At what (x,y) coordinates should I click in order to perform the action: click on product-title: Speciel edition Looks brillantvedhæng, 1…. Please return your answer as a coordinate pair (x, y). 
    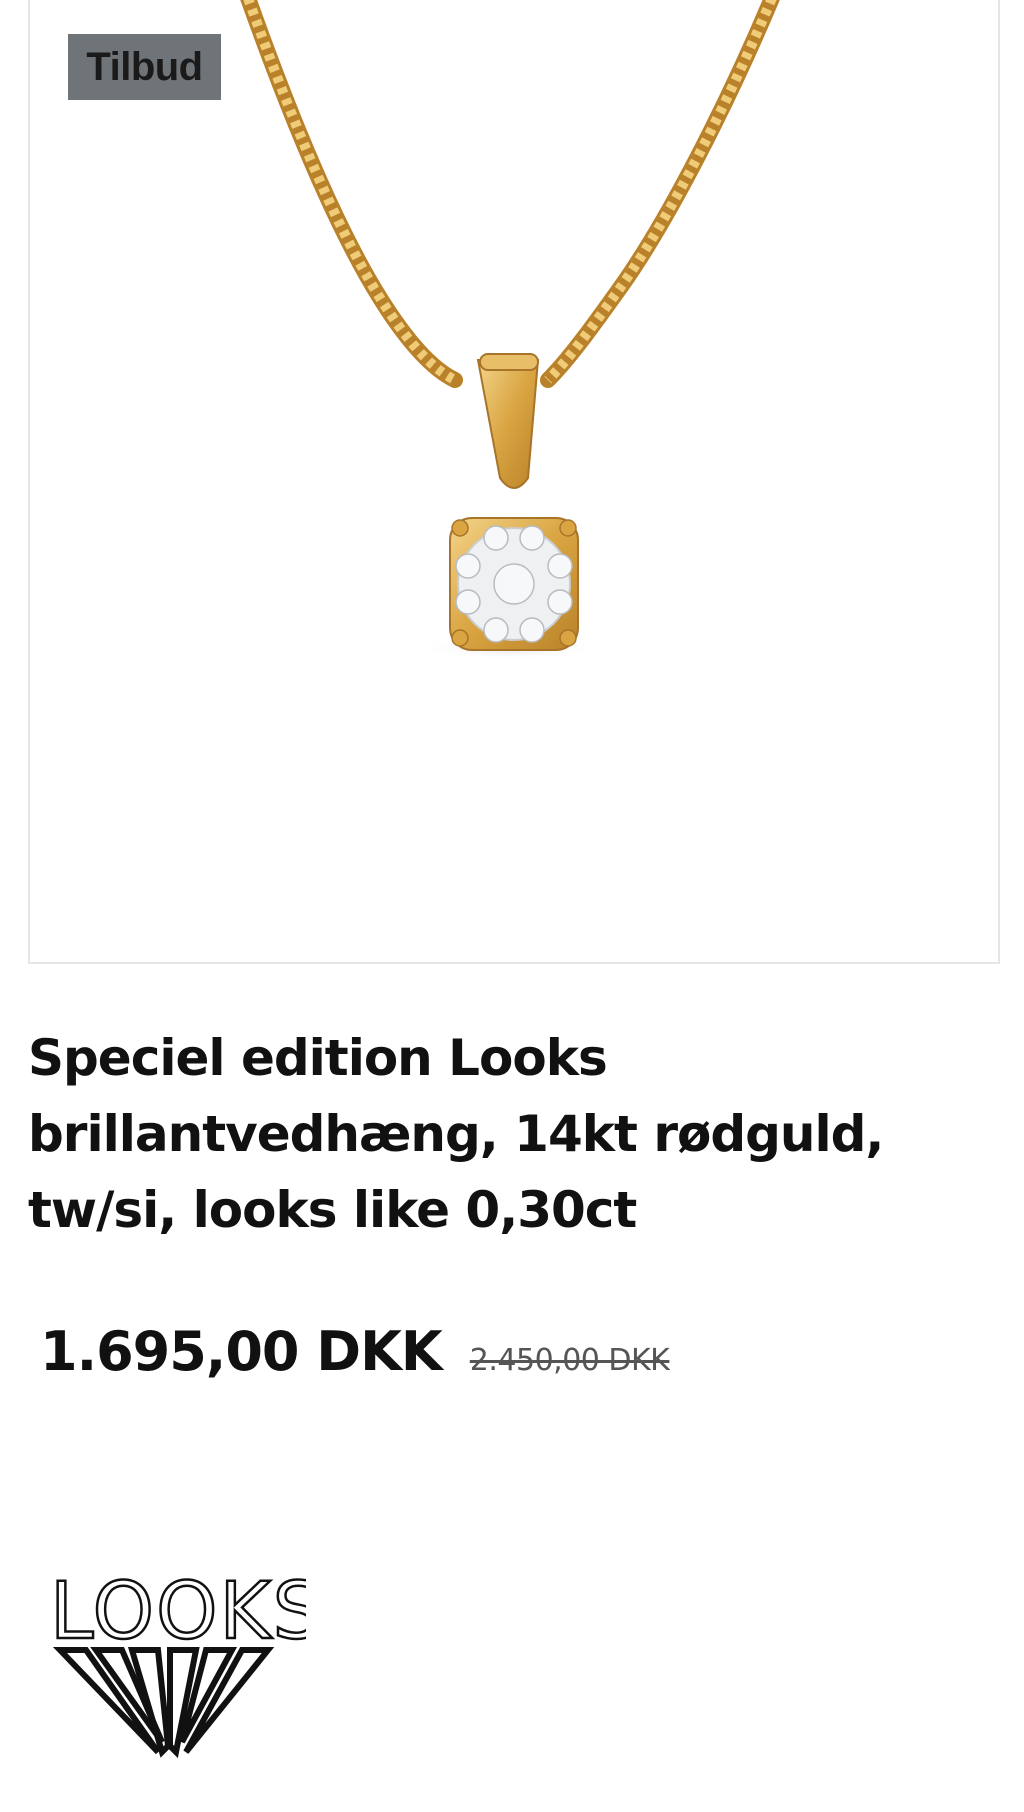
    Looking at the image, I should click on (456, 1134).